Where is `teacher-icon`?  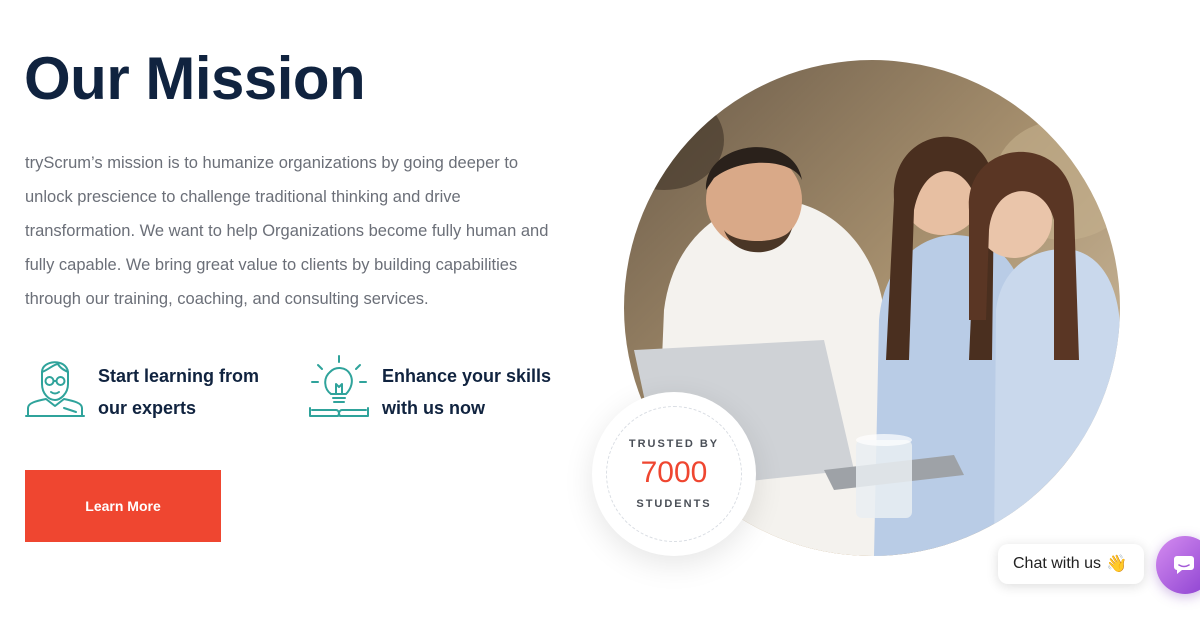 teacher-icon is located at coordinates (55, 386).